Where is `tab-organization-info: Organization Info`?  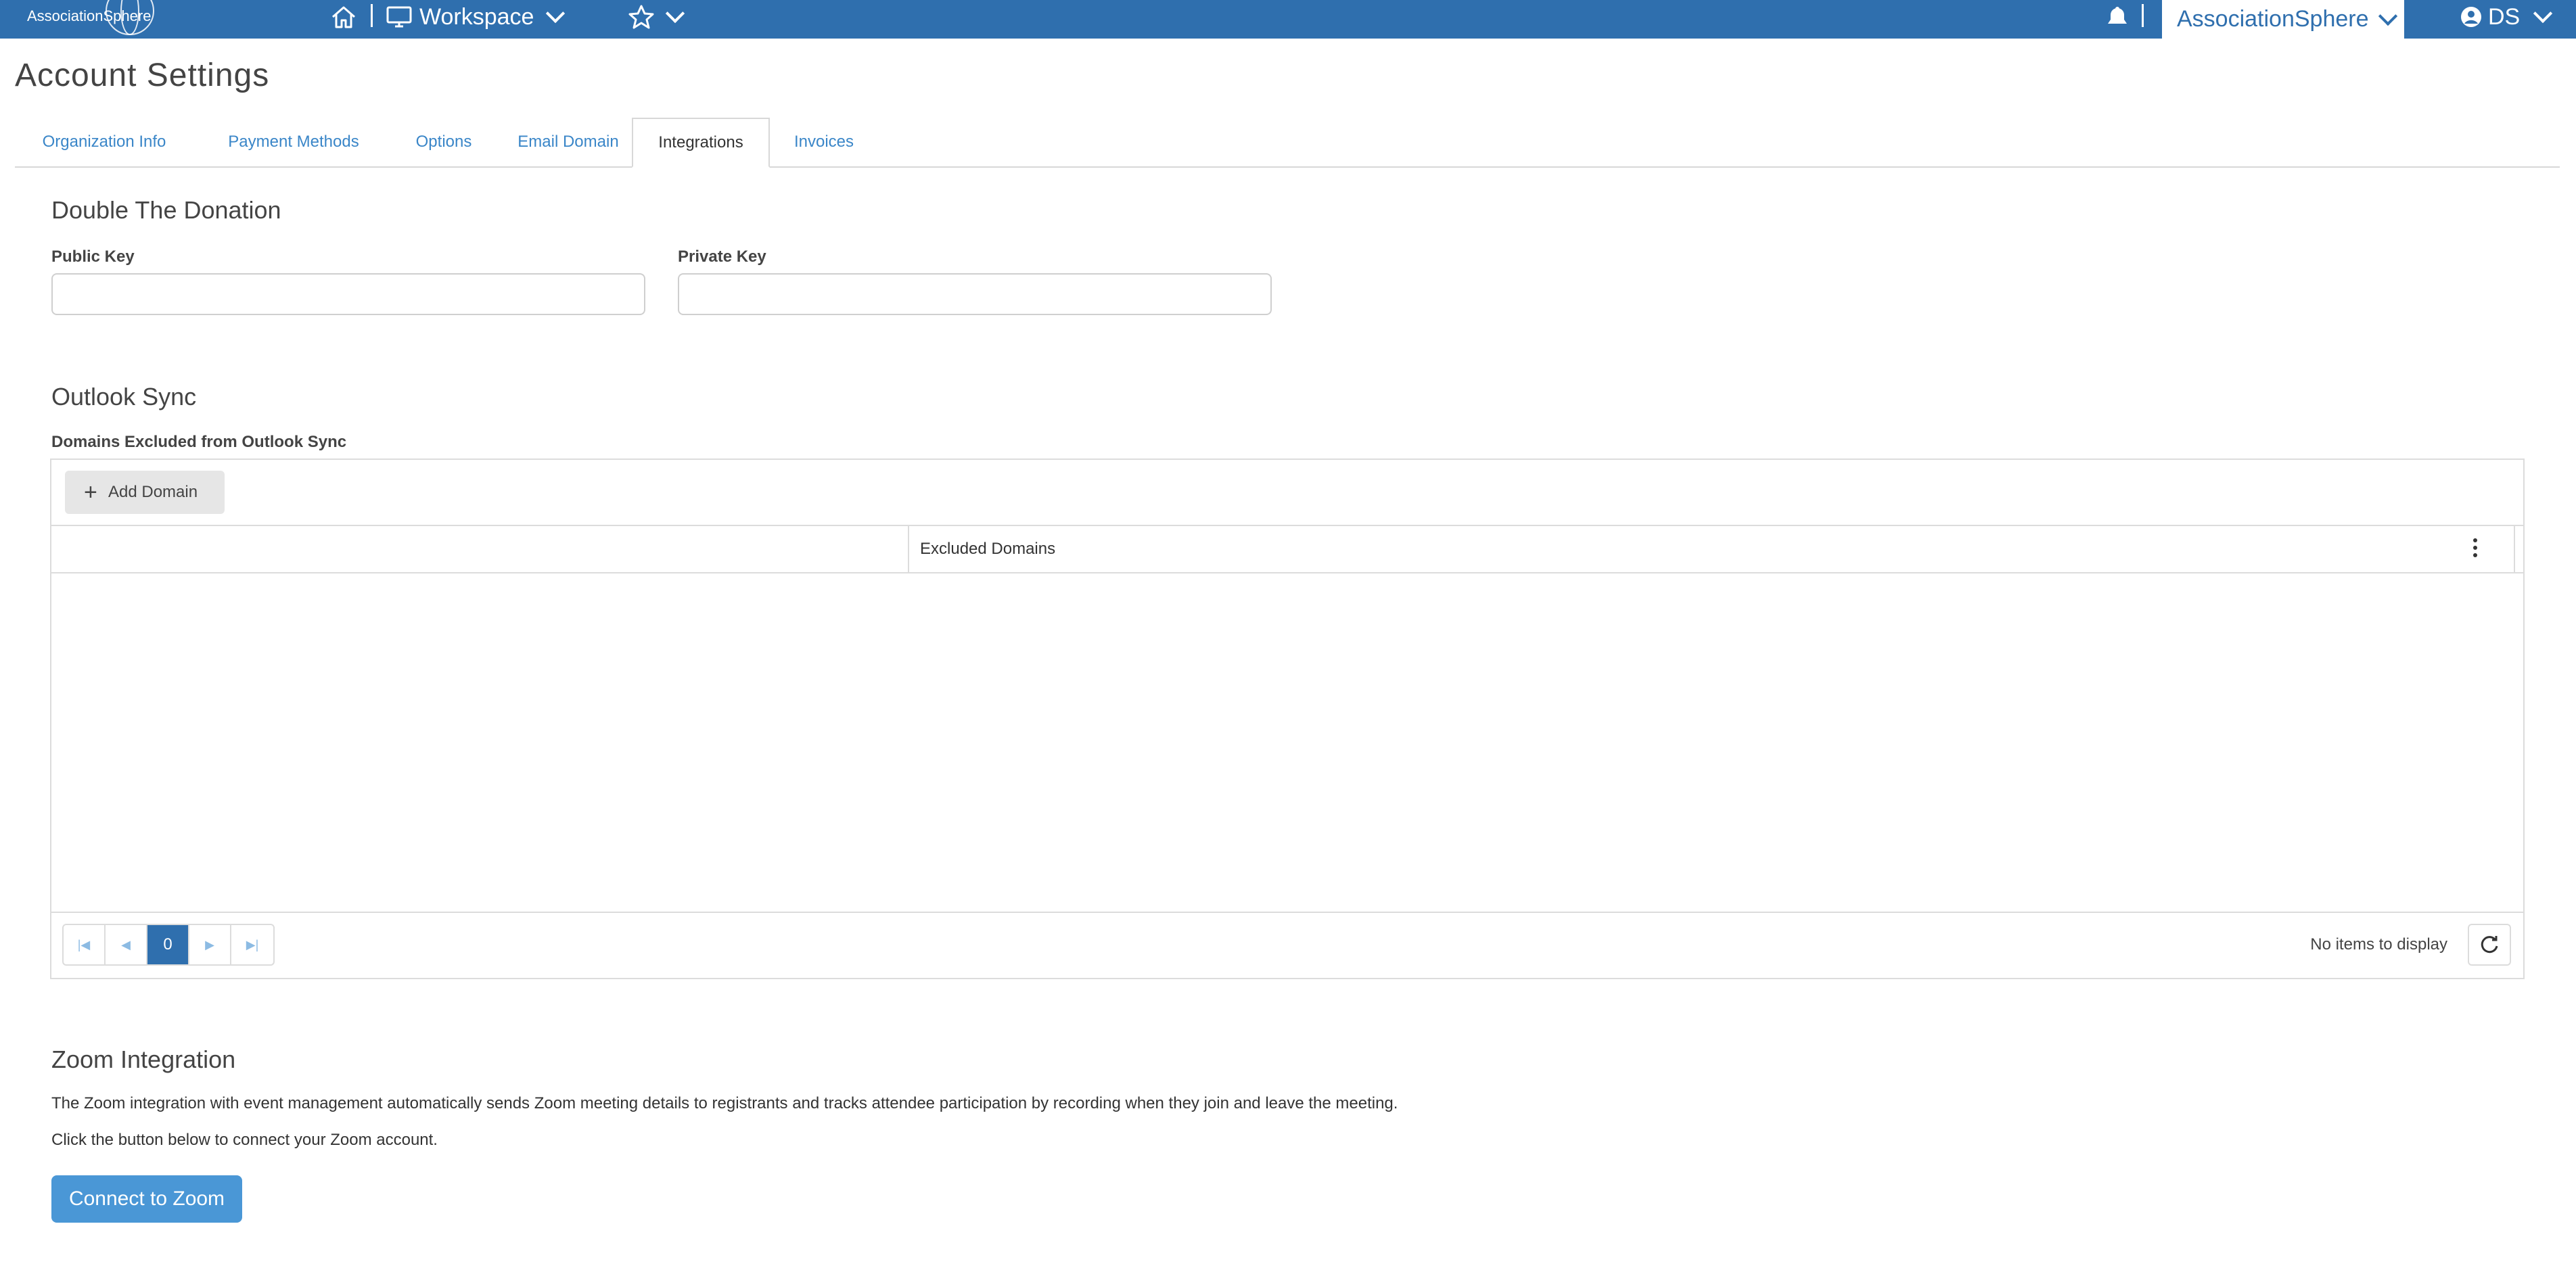 tab-organization-info: Organization Info is located at coordinates (104, 142).